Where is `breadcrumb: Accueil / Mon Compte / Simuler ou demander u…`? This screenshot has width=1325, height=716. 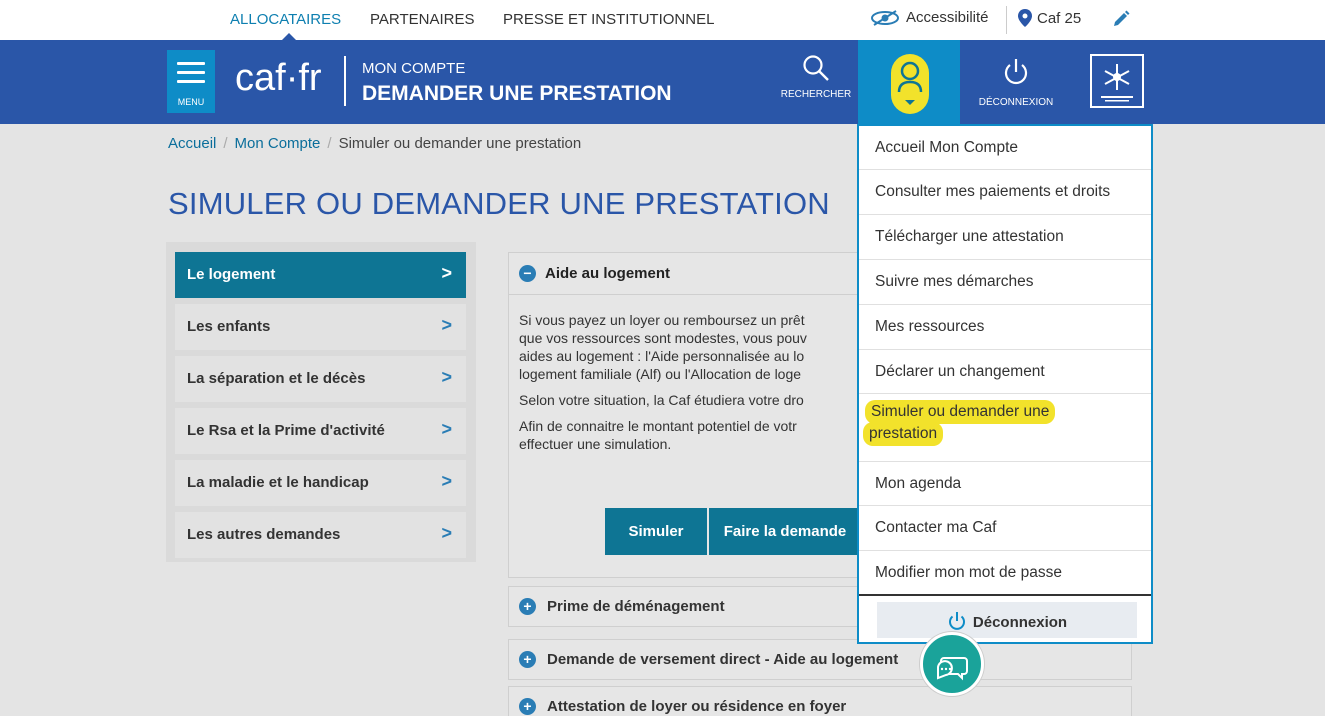
breadcrumb: Accueil / Mon Compte / Simuler ou demander u… is located at coordinates (374, 143).